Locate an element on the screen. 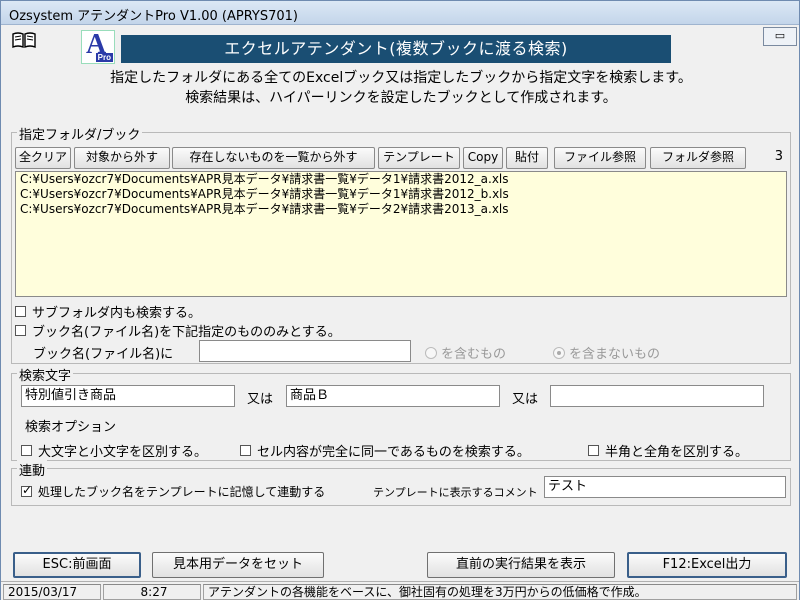 The image size is (800, 600). paste-button: 貼付 is located at coordinates (527, 158).